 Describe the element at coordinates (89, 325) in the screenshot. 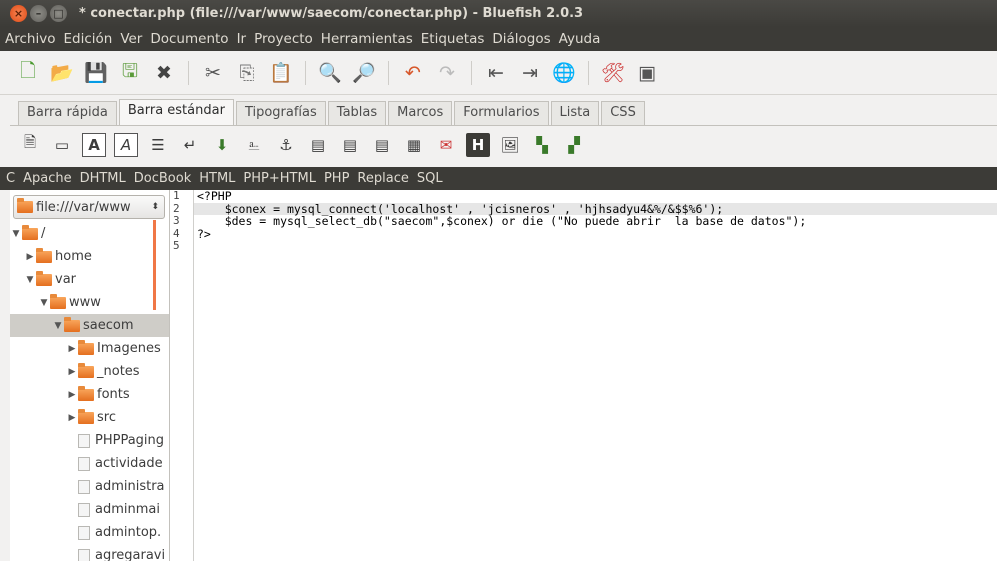

I see `tree-row: ▼ saecom` at that location.